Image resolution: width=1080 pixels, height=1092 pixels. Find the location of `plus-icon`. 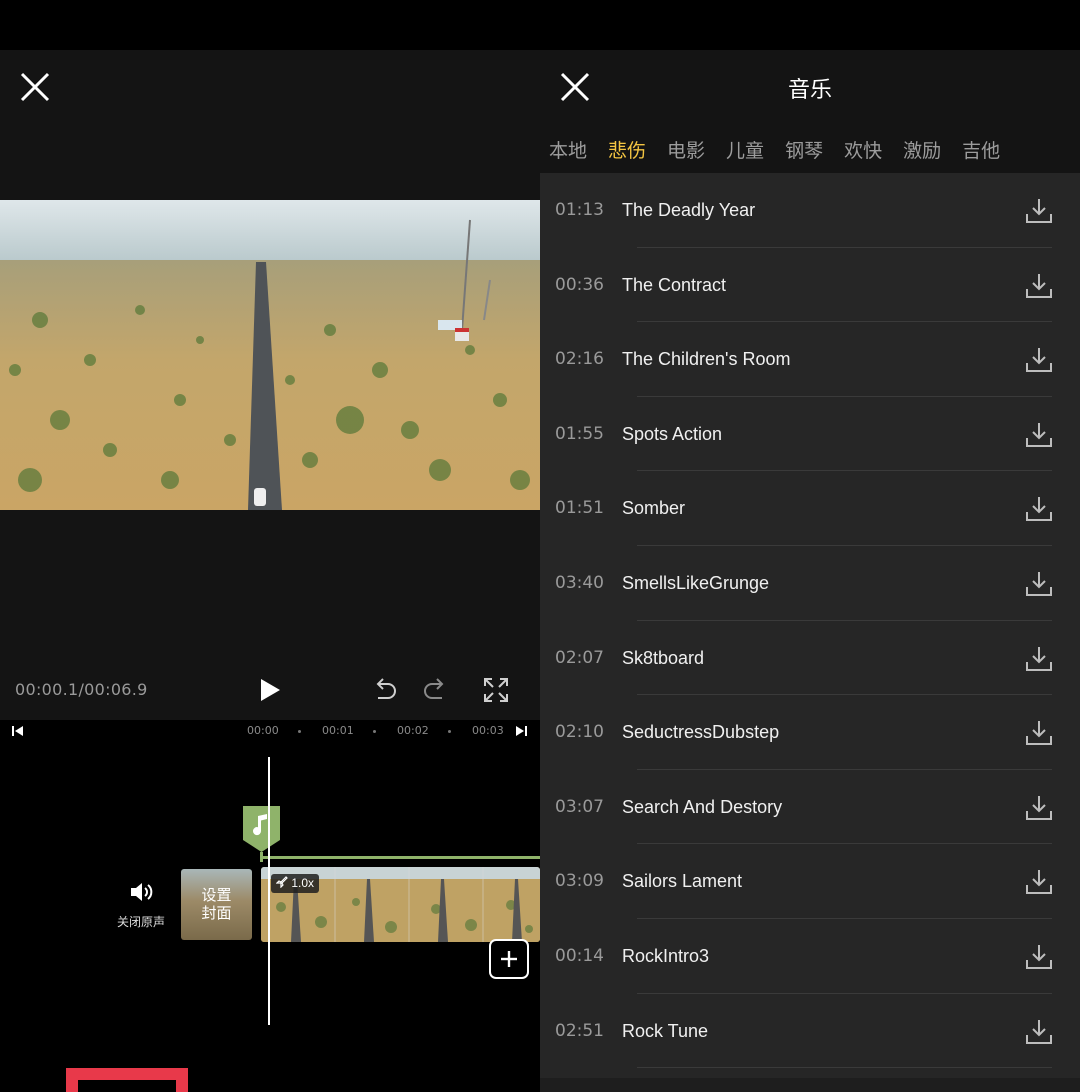

plus-icon is located at coordinates (509, 959).